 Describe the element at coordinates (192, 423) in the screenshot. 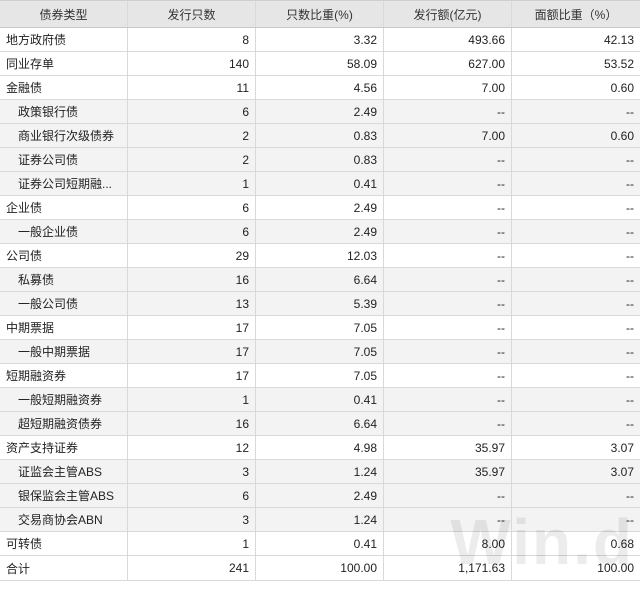

I see `cell-issue-count: 16` at that location.